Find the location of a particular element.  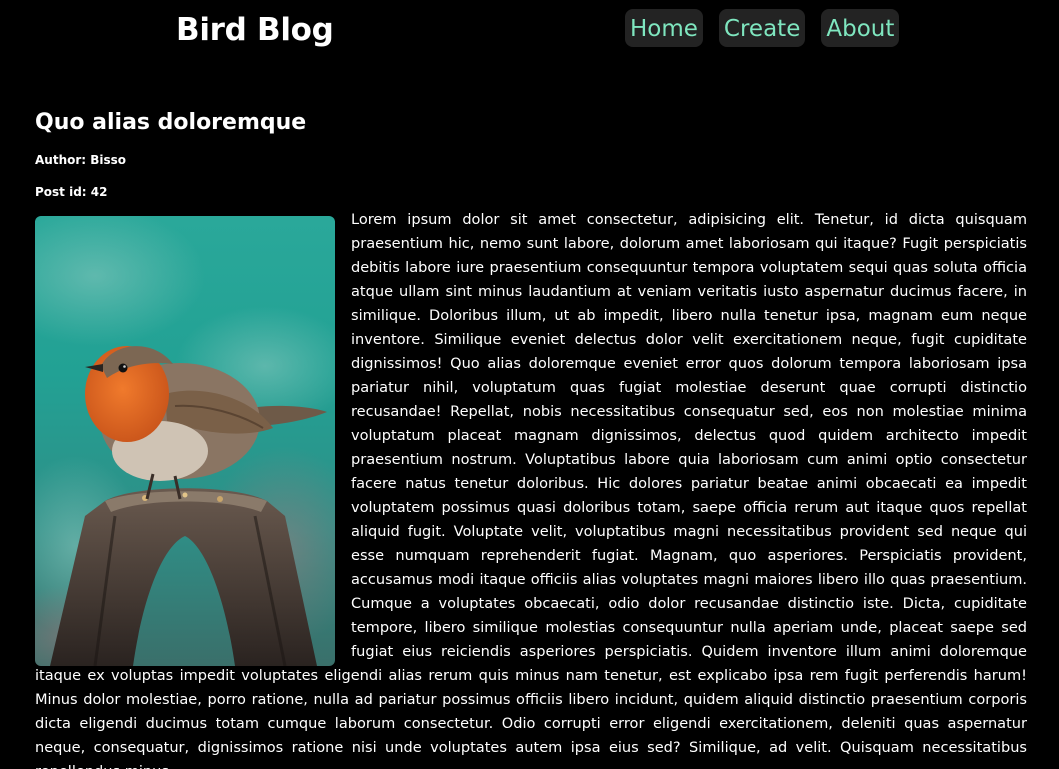

nav-home-link: Home is located at coordinates (664, 28).